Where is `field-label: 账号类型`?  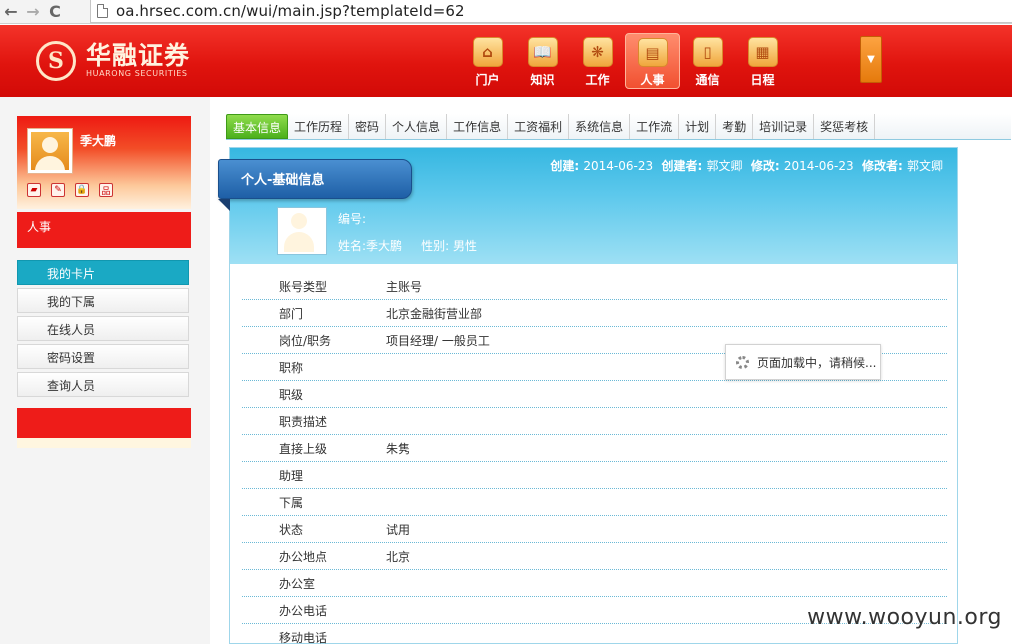
field-label: 账号类型 is located at coordinates (303, 286).